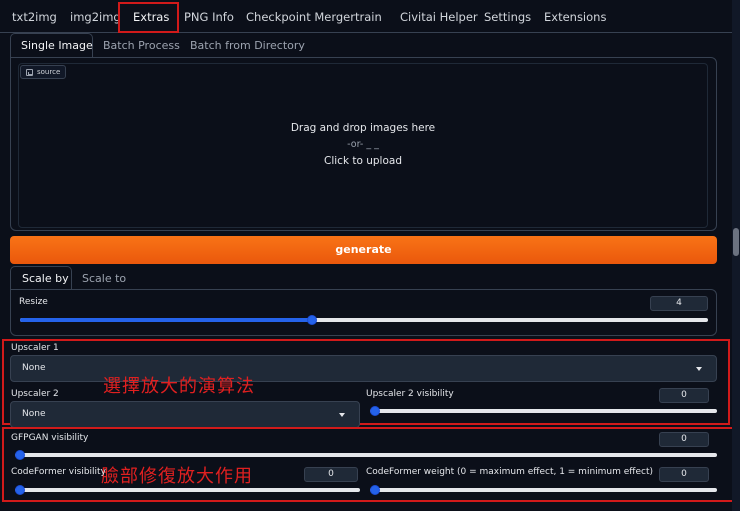 The image size is (740, 511). What do you see at coordinates (177, 476) in the screenshot?
I see `face-restore-annotation: 臉部修復放大作用` at bounding box center [177, 476].